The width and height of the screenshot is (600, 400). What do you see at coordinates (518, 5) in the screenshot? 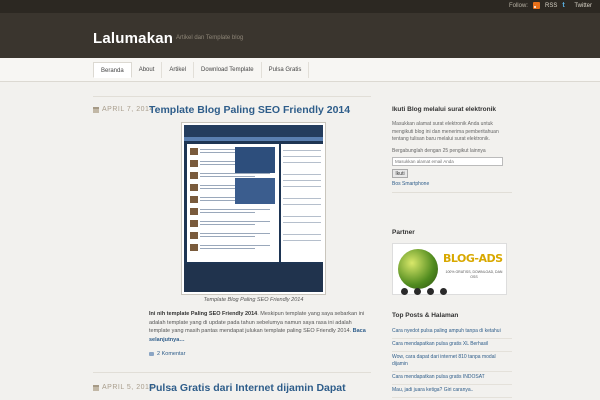
I see `follow-label: Follow:` at bounding box center [518, 5].